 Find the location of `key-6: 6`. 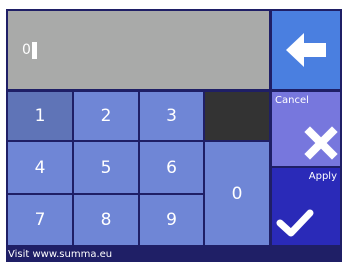

key-6: 6 is located at coordinates (171, 167).